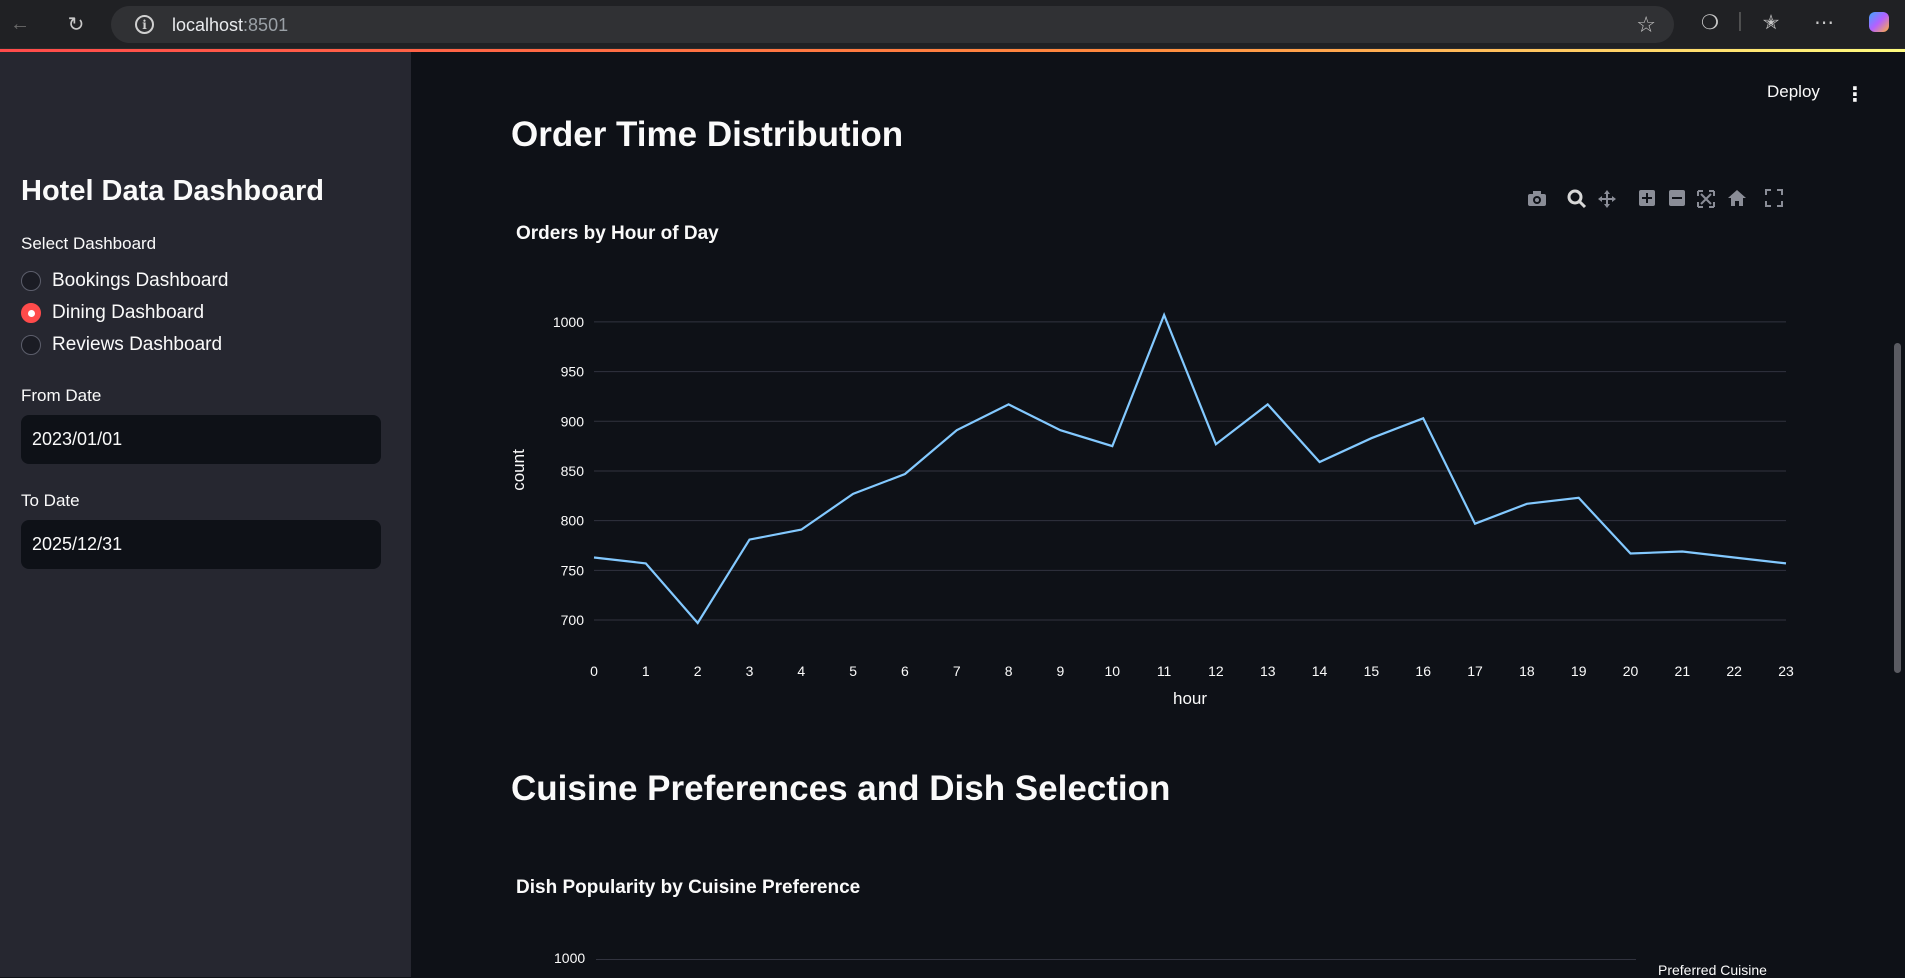 The image size is (1905, 978). I want to click on x-tick-label: 21, so click(1683, 671).